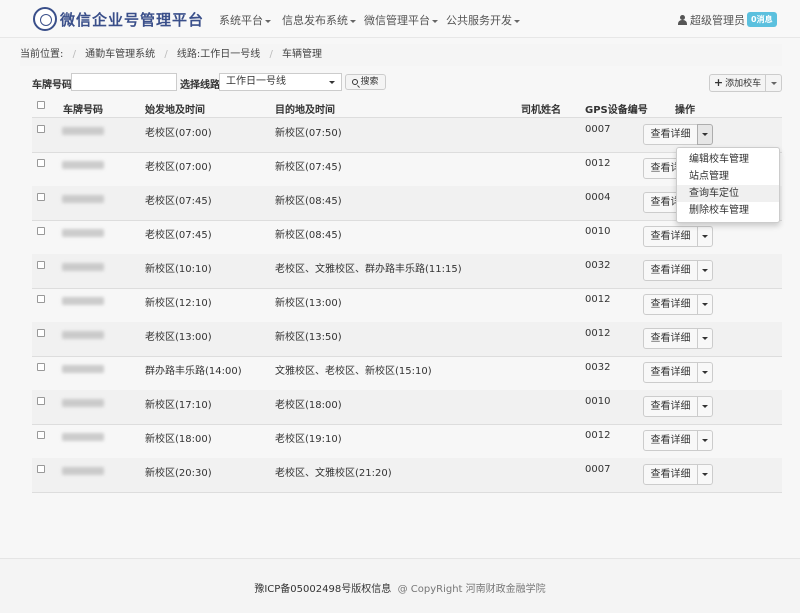 The width and height of the screenshot is (800, 613). What do you see at coordinates (355, 82) in the screenshot?
I see `search-icon` at bounding box center [355, 82].